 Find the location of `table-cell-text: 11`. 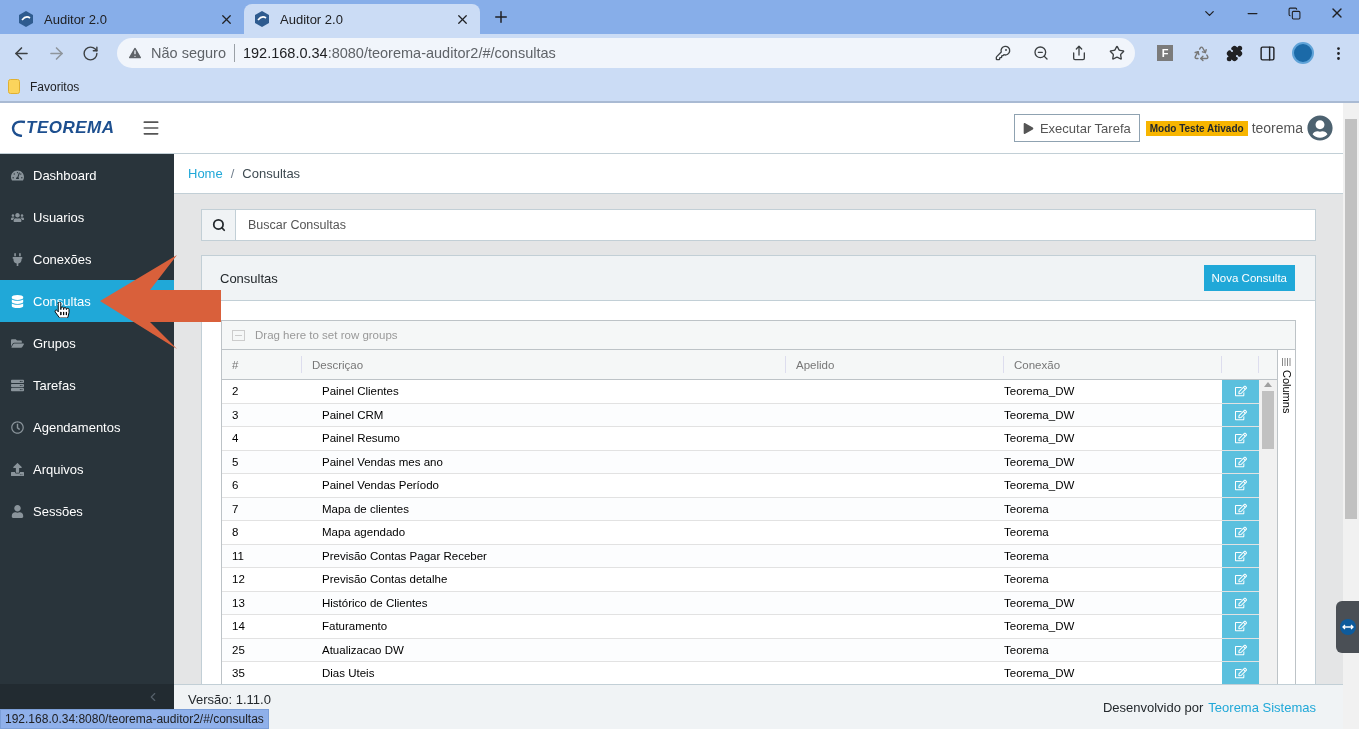

table-cell-text: 11 is located at coordinates (238, 556).